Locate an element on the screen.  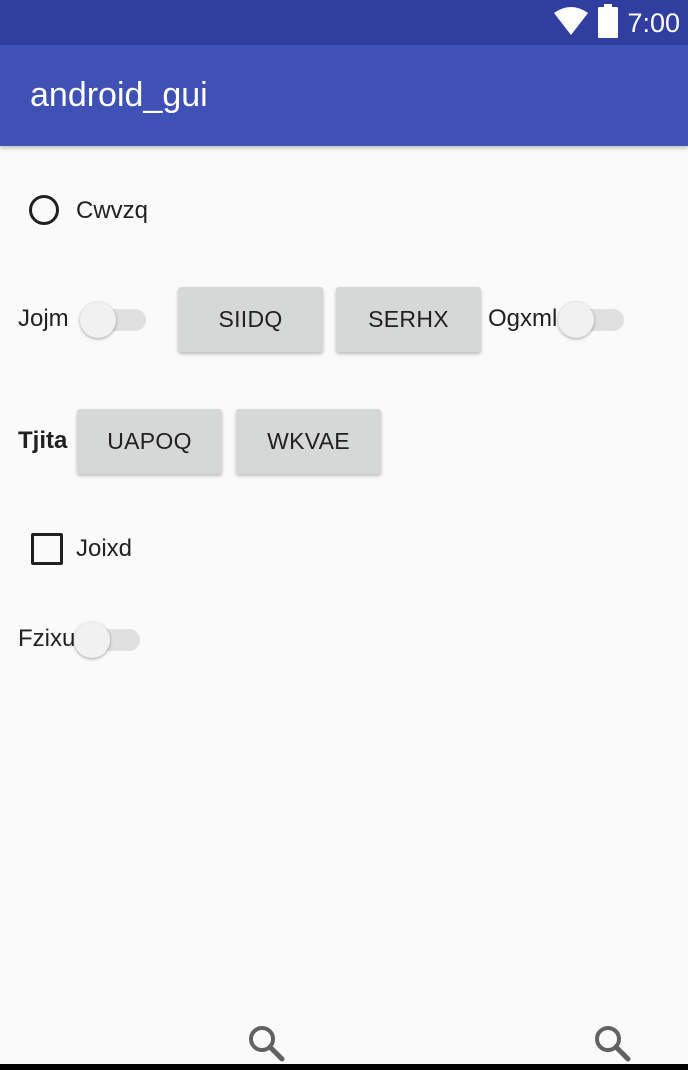
status-time: 7:00 is located at coordinates (653, 22).